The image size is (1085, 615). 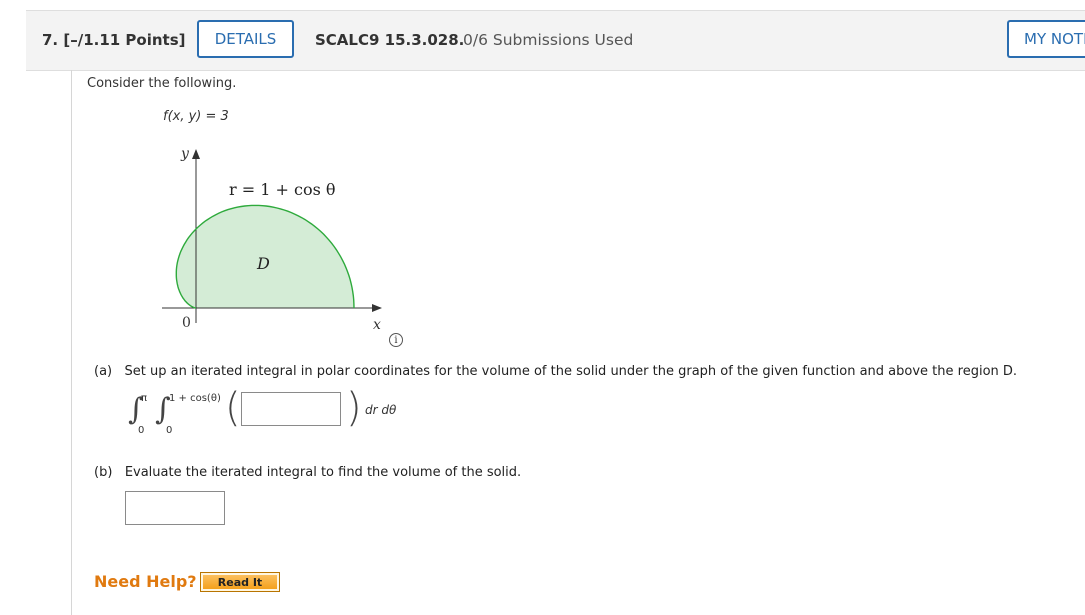 What do you see at coordinates (396, 340) in the screenshot?
I see `info-icon: i` at bounding box center [396, 340].